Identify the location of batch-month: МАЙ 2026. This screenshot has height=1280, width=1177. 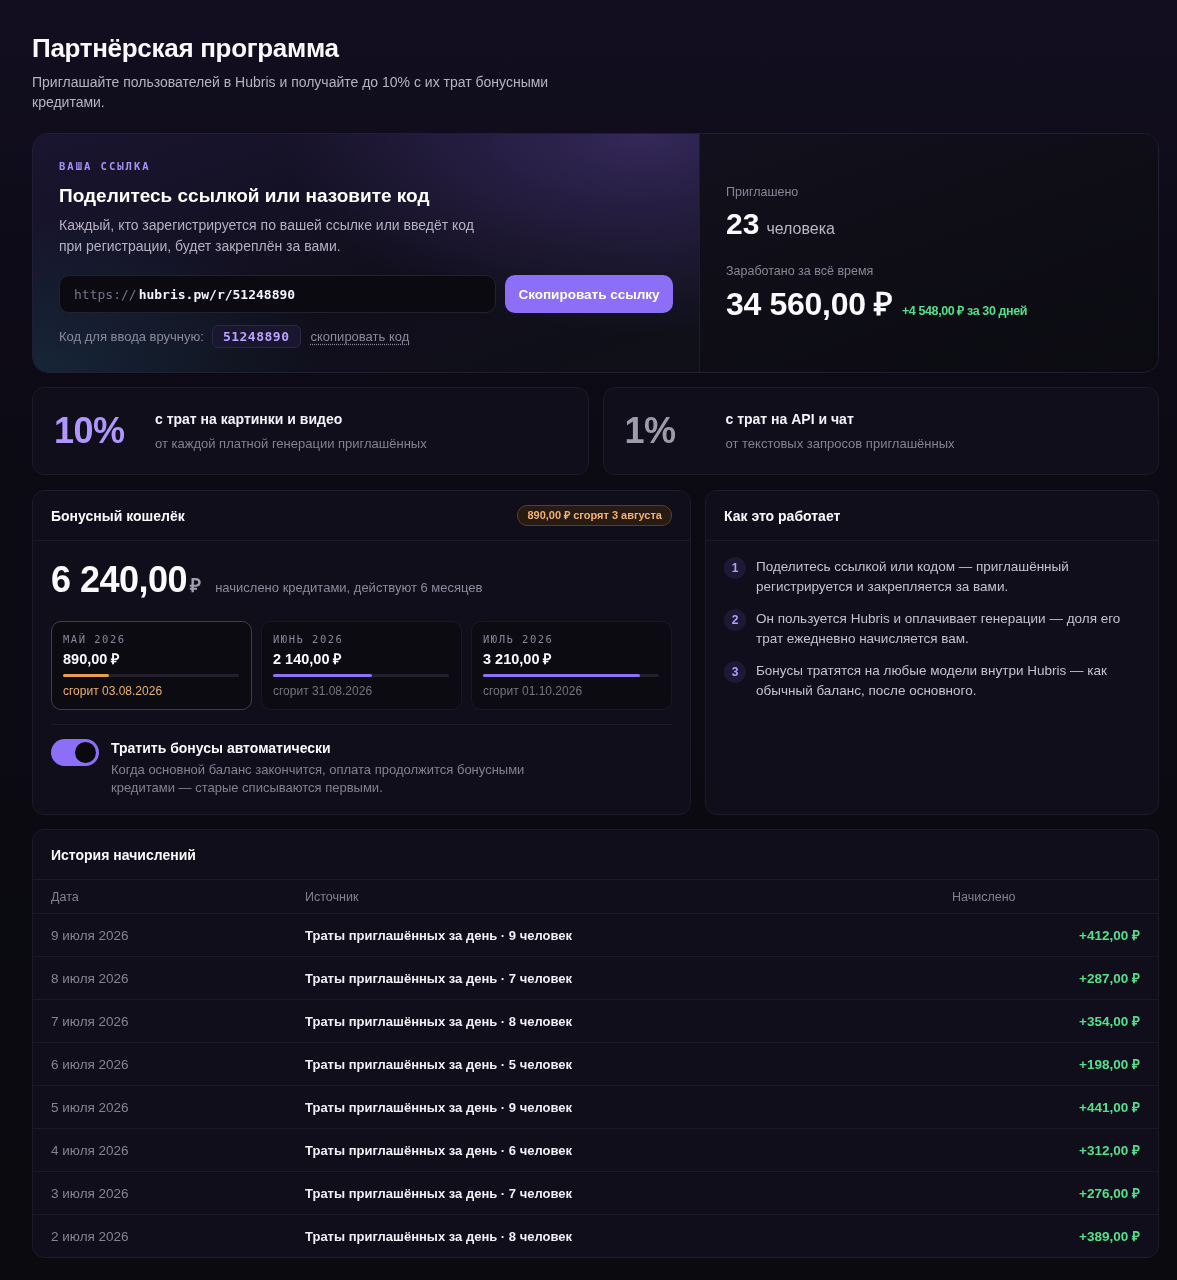
(95, 639).